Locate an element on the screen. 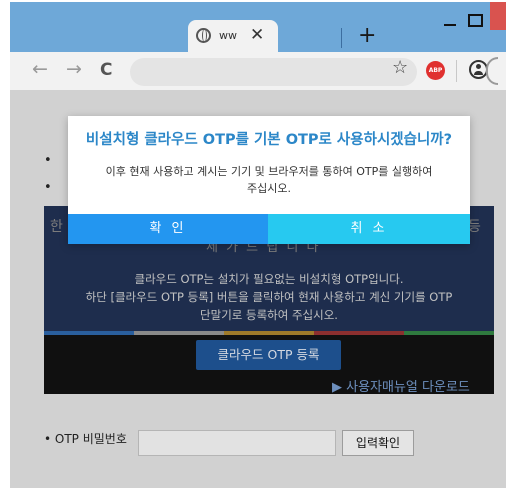  dialog-message-line-1: 이후 현재 사용하고 계시는 기기 및 브라우저를 통하여 OTP를 실행하여 is located at coordinates (269, 171).